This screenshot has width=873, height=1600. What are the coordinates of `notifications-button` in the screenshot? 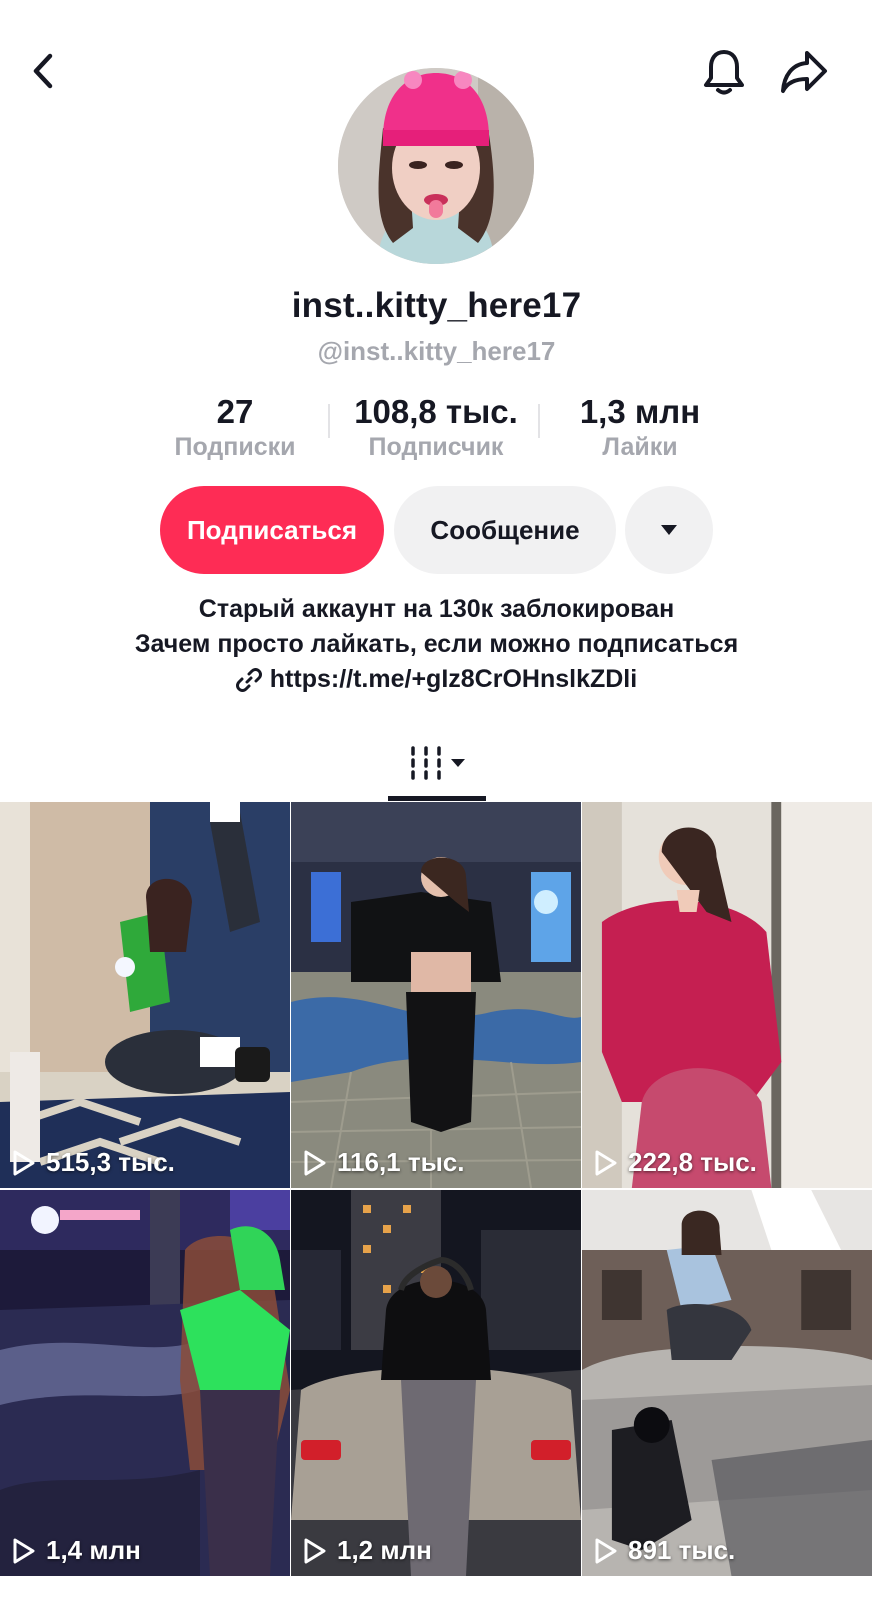 It's located at (724, 72).